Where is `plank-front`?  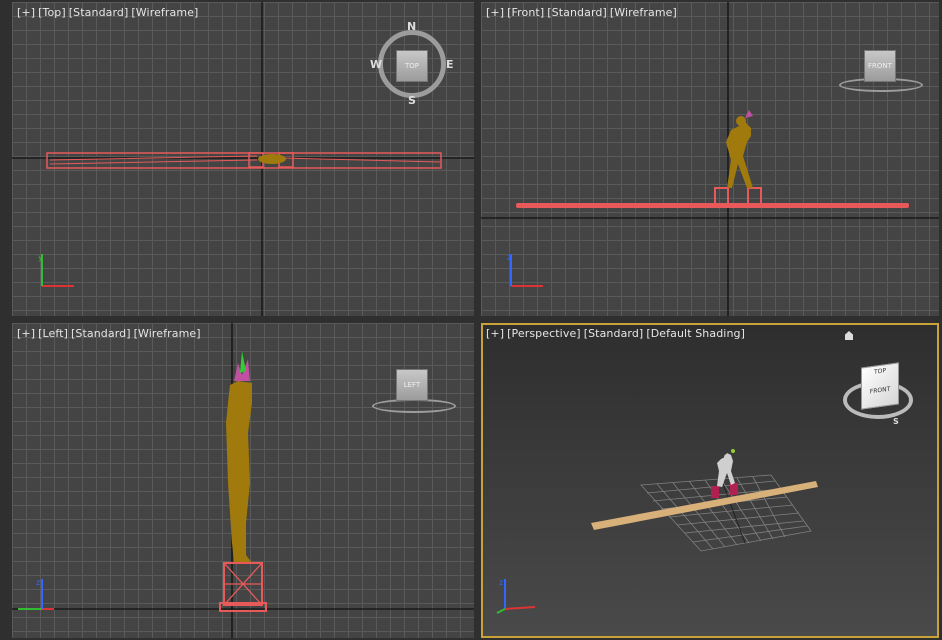
plank-front is located at coordinates (712, 205).